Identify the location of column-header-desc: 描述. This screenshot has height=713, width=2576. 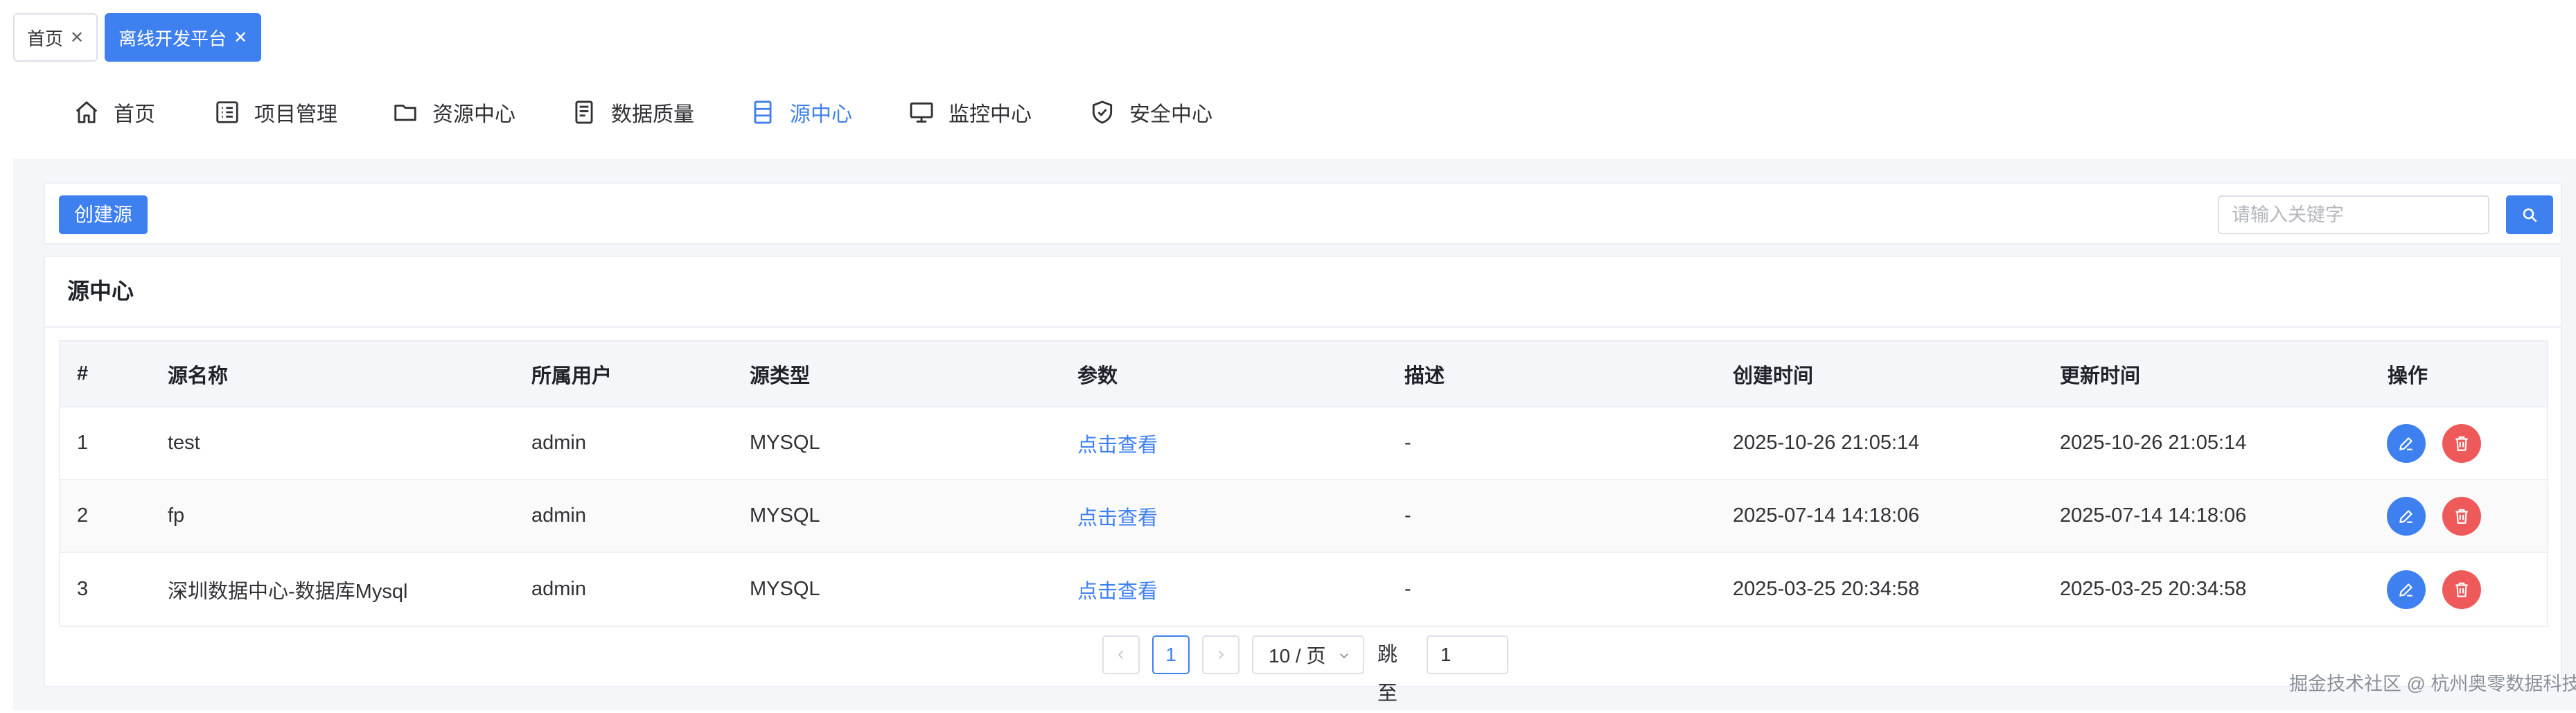
(1425, 375).